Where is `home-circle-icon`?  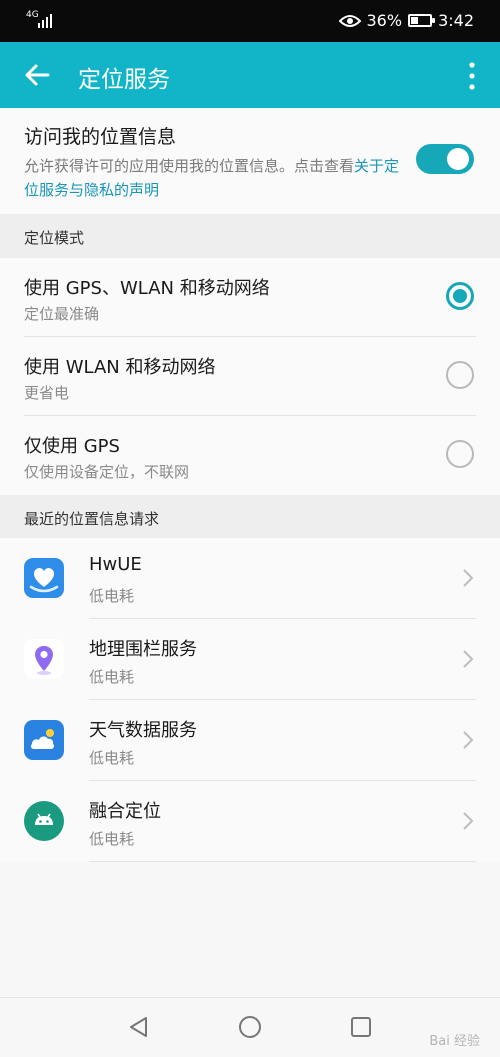
home-circle-icon is located at coordinates (250, 1027).